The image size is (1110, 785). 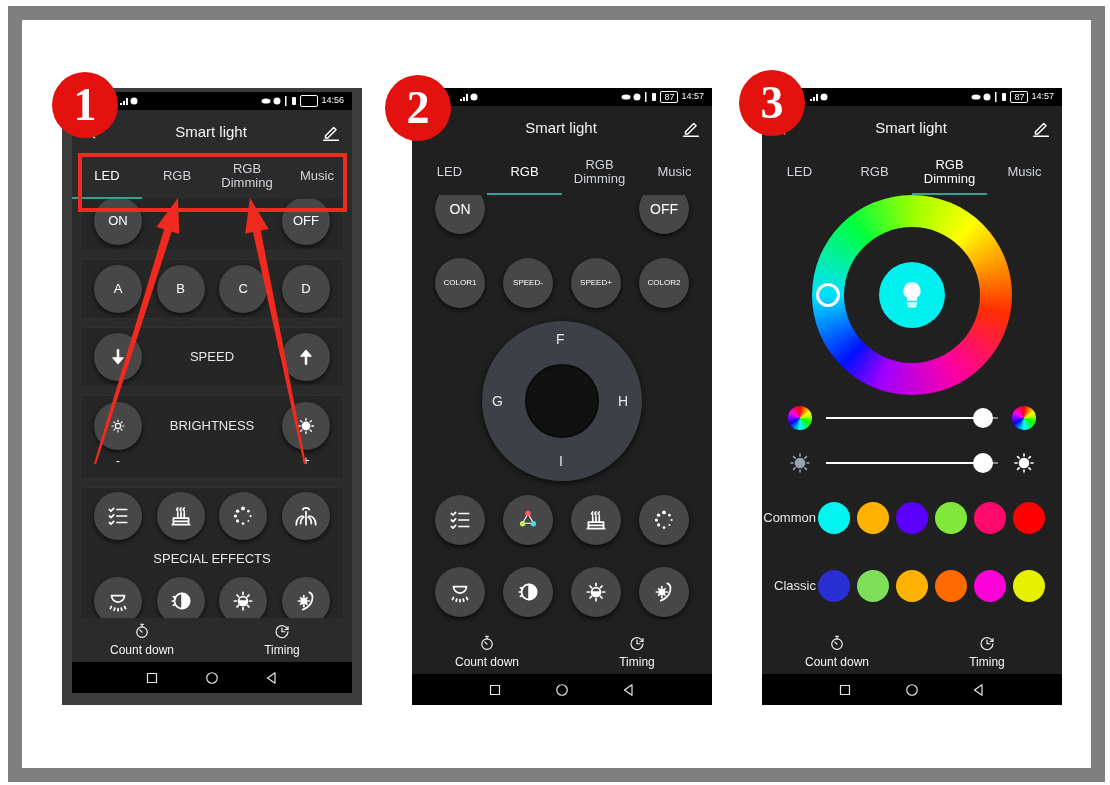 I want to click on speed-label: SPEED, so click(x=212, y=357).